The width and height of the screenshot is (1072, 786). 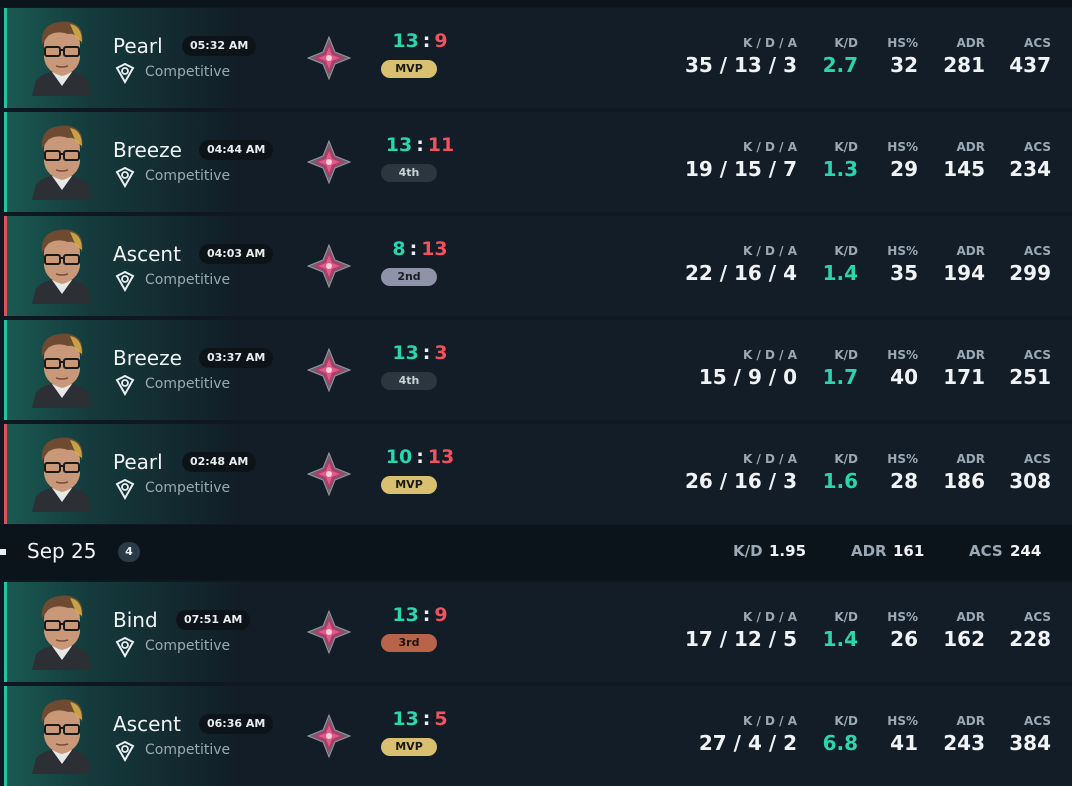 I want to click on score-ours: 8, so click(x=399, y=249).